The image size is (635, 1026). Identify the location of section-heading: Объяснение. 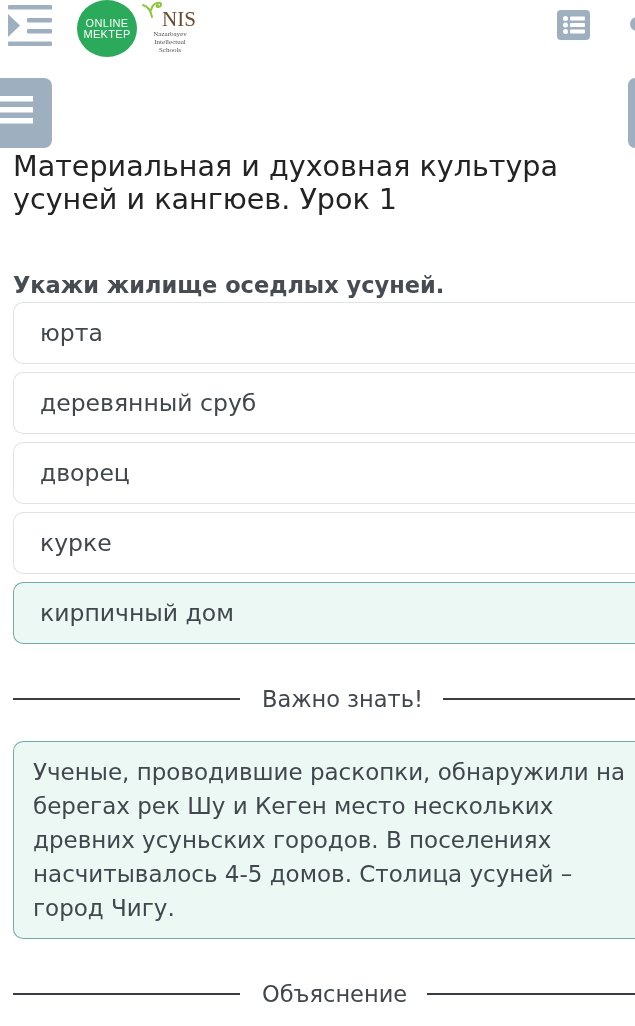
(335, 994).